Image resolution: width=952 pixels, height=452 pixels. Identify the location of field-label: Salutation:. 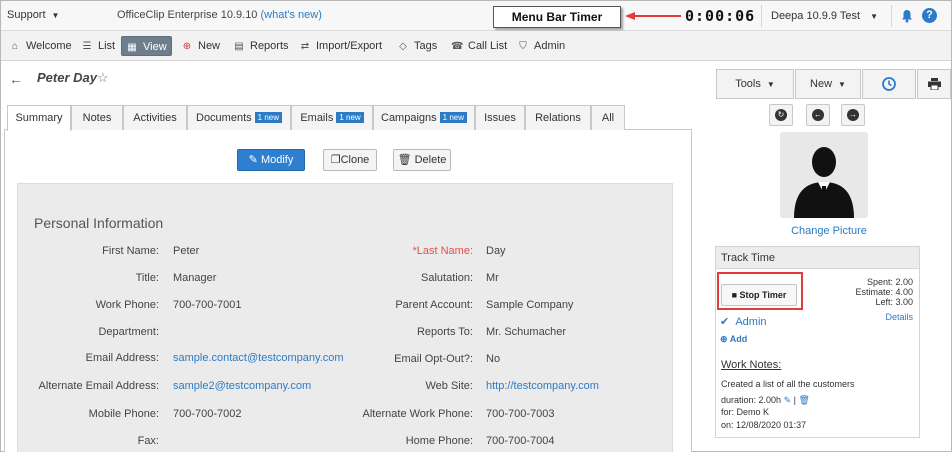
(447, 278).